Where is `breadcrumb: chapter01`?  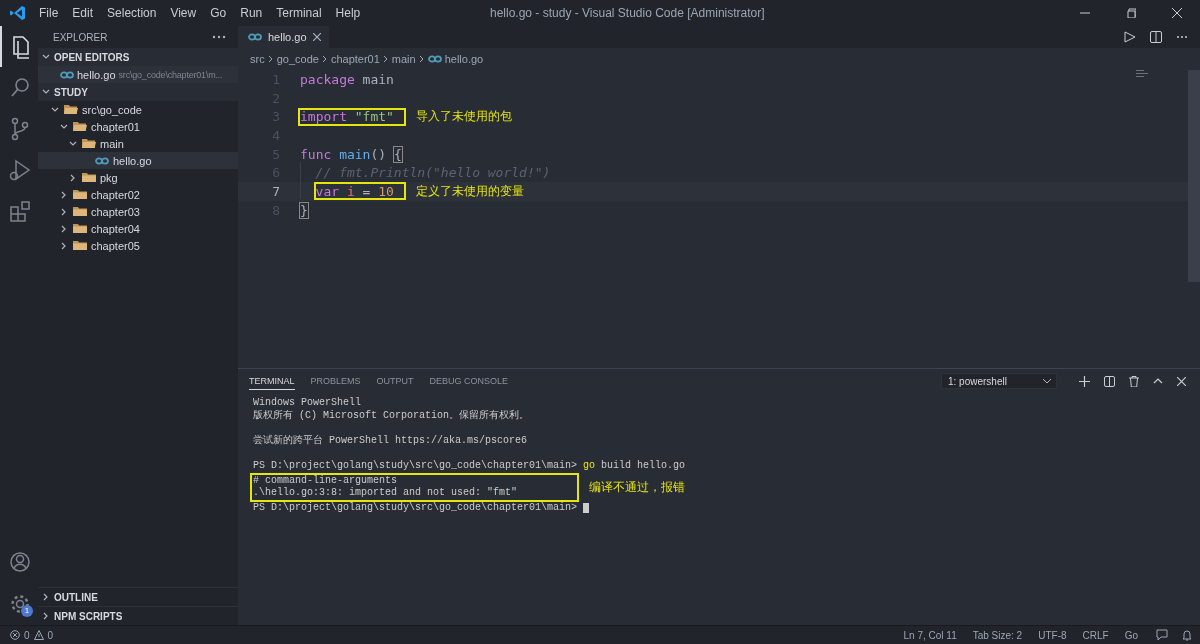 breadcrumb: chapter01 is located at coordinates (355, 59).